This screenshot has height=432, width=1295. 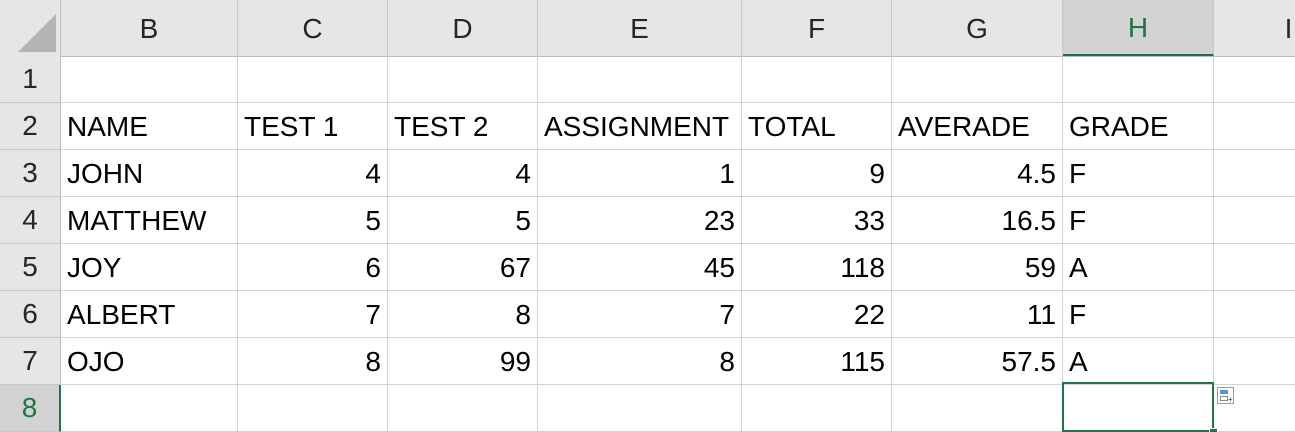 What do you see at coordinates (817, 408) in the screenshot?
I see `cell-f8` at bounding box center [817, 408].